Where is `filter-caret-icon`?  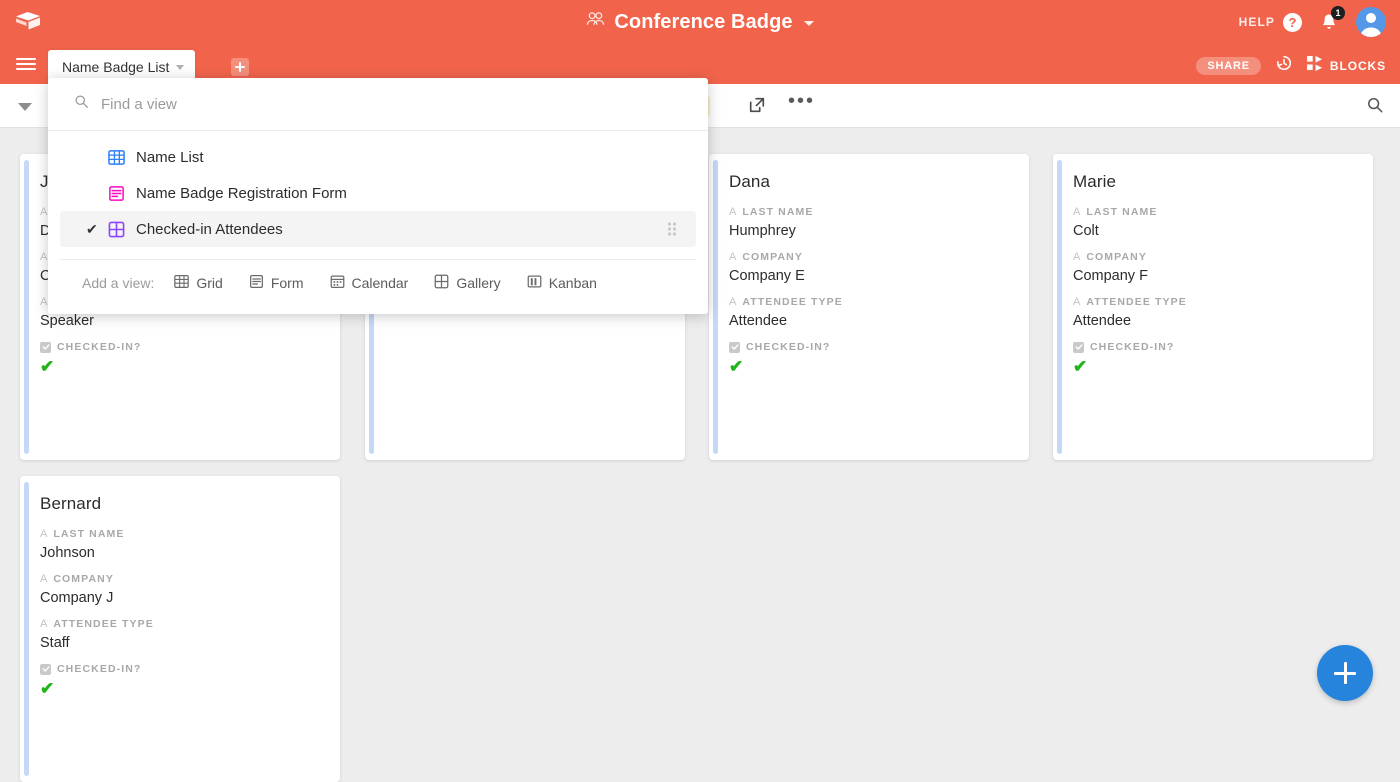
filter-caret-icon is located at coordinates (25, 107).